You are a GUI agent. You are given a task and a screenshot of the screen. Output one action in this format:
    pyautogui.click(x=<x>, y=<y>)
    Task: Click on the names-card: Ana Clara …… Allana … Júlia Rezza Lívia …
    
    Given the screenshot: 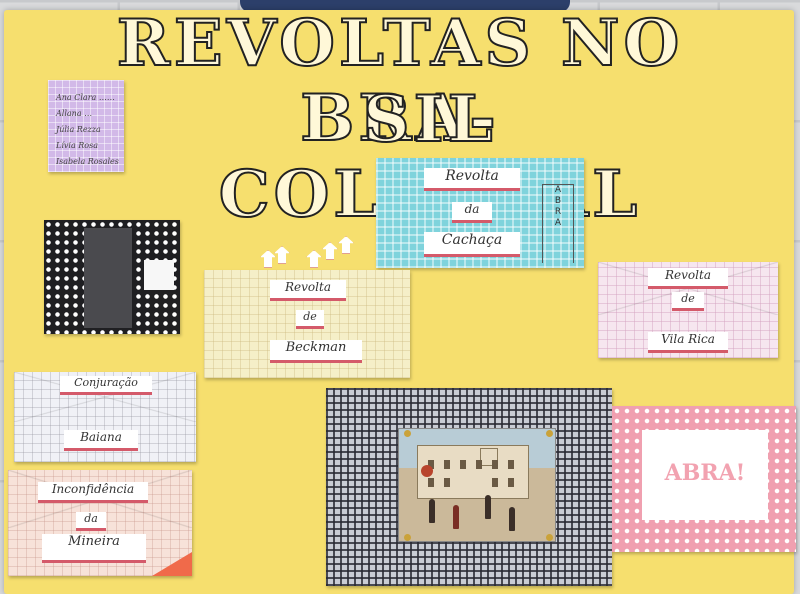 What is the action you would take?
    pyautogui.click(x=86, y=126)
    